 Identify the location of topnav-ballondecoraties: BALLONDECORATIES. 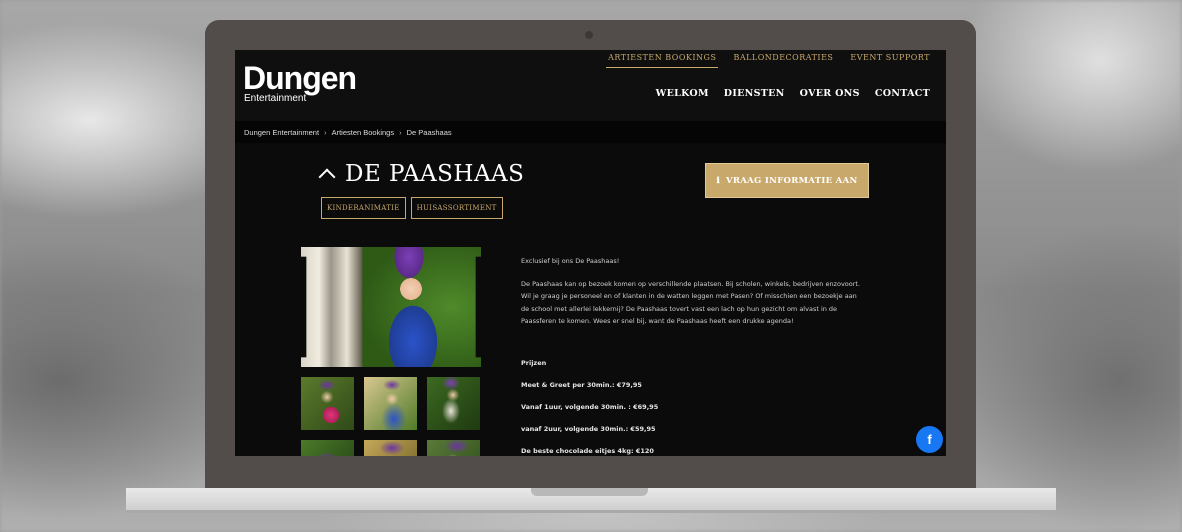
(783, 60).